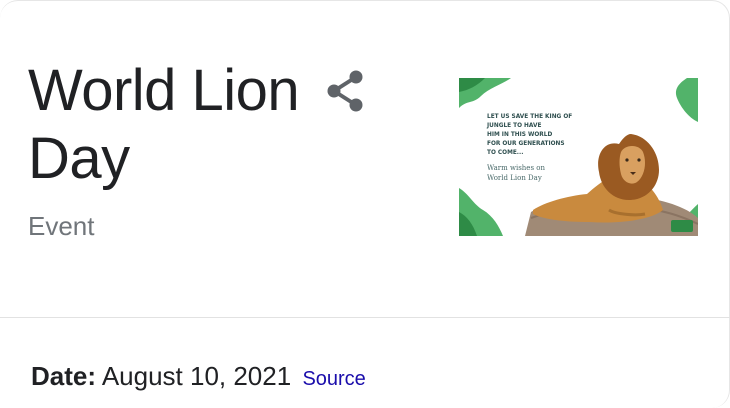 The image size is (730, 408). I want to click on poster-headline-line: JUNGLE TO HAVE, so click(513, 126).